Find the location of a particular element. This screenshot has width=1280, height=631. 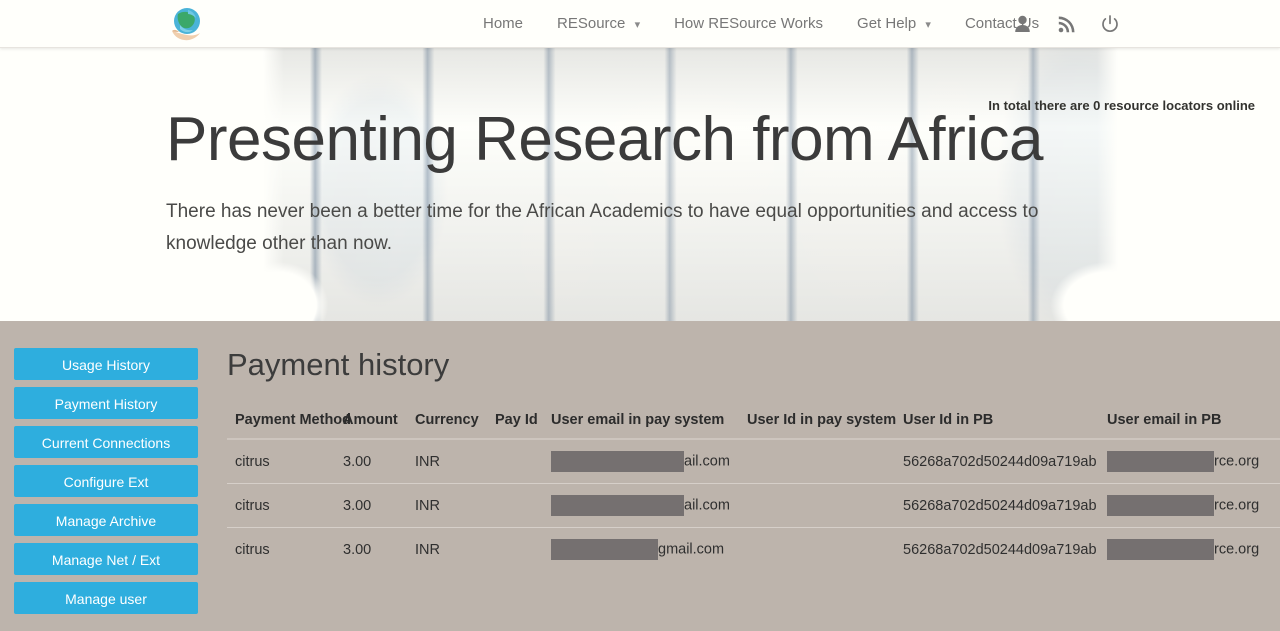

section-title: Payment history is located at coordinates (338, 365).